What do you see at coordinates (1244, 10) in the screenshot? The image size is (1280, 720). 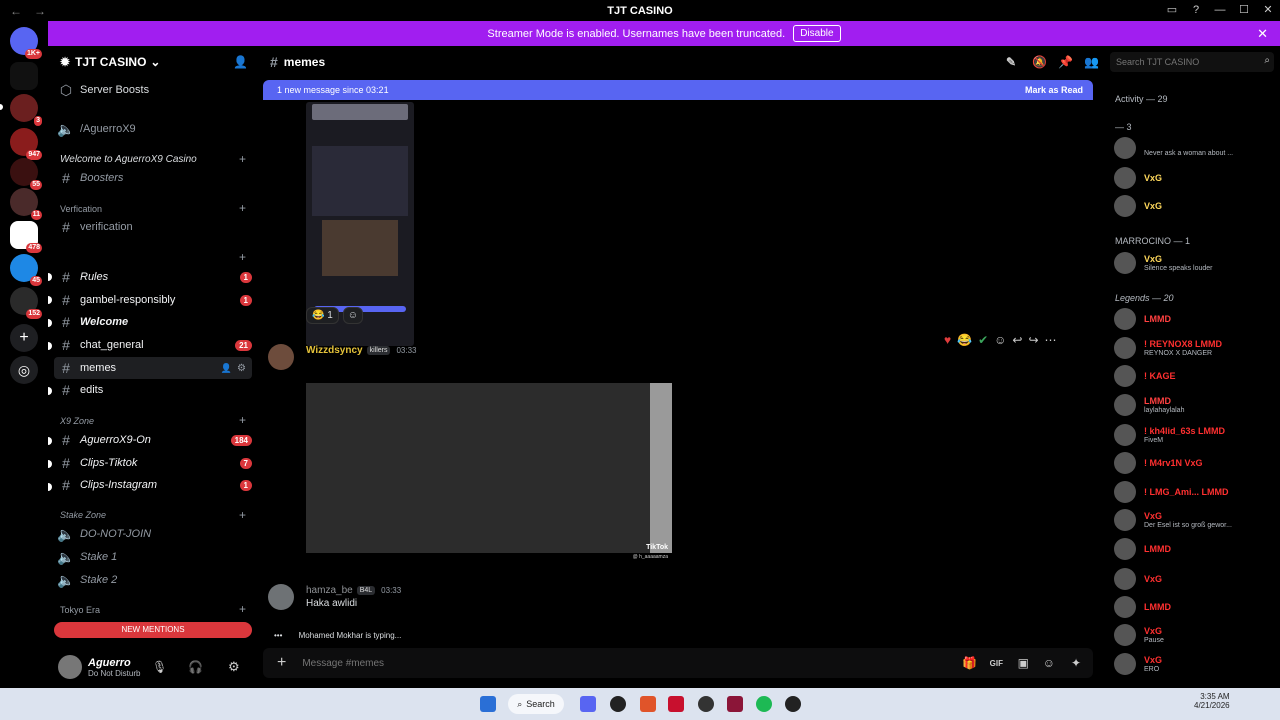 I see `maximize-button: ☐` at bounding box center [1244, 10].